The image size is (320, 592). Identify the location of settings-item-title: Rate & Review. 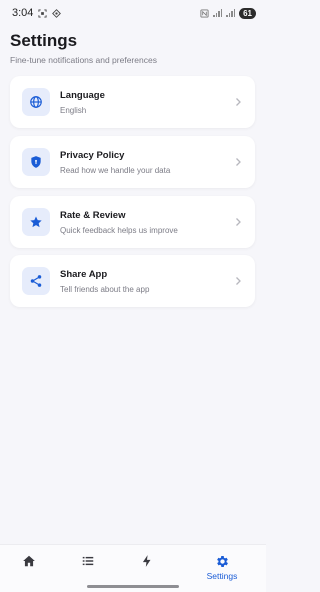
(93, 215).